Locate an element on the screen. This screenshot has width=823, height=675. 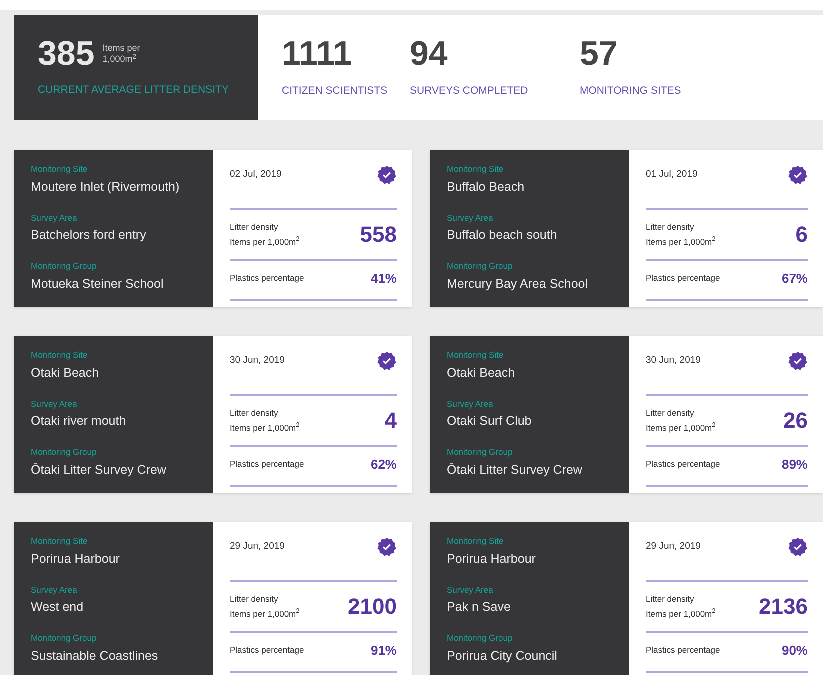
field-value: Otaki river mouth is located at coordinates (79, 421).